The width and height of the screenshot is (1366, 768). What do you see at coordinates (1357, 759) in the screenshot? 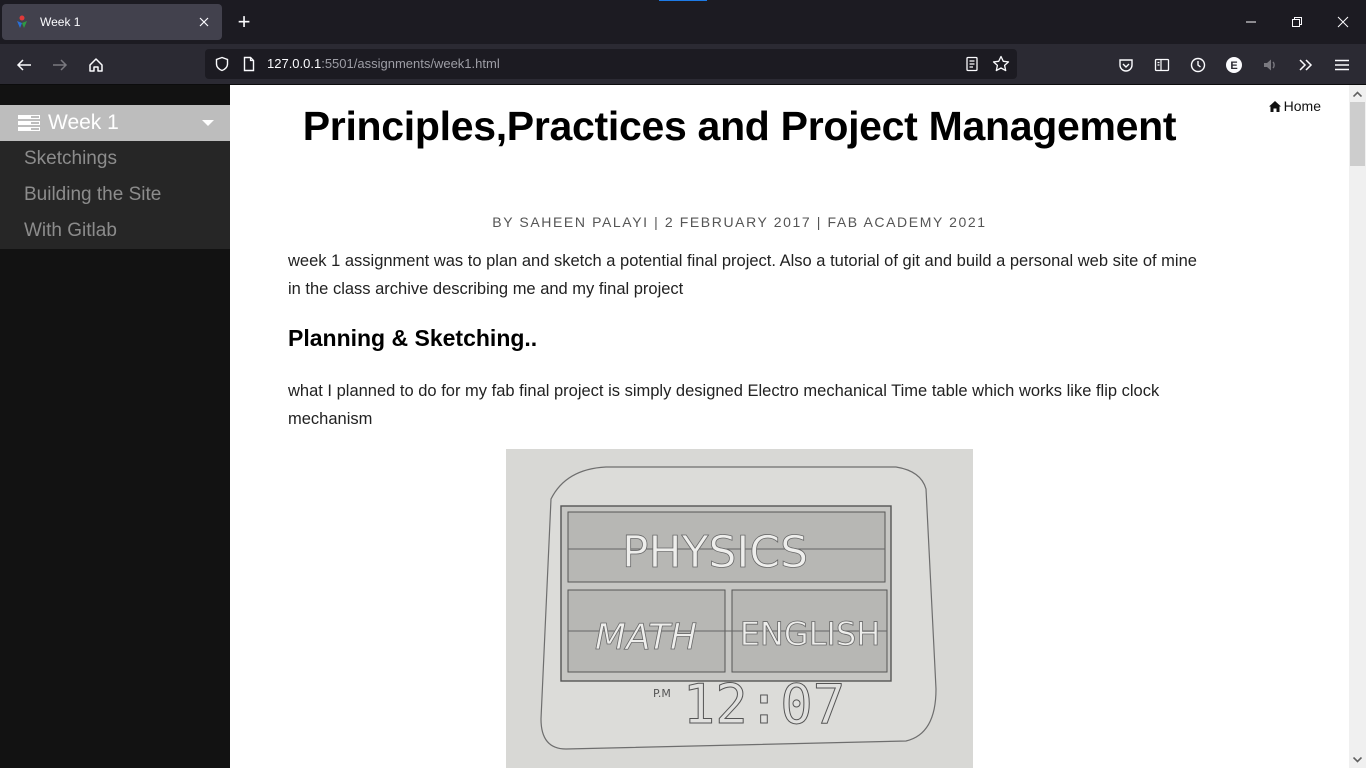
I see `scroll-down-arrow-icon` at bounding box center [1357, 759].